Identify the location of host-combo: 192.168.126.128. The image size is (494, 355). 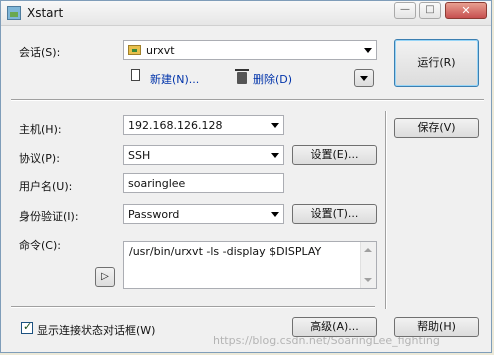
(203, 125).